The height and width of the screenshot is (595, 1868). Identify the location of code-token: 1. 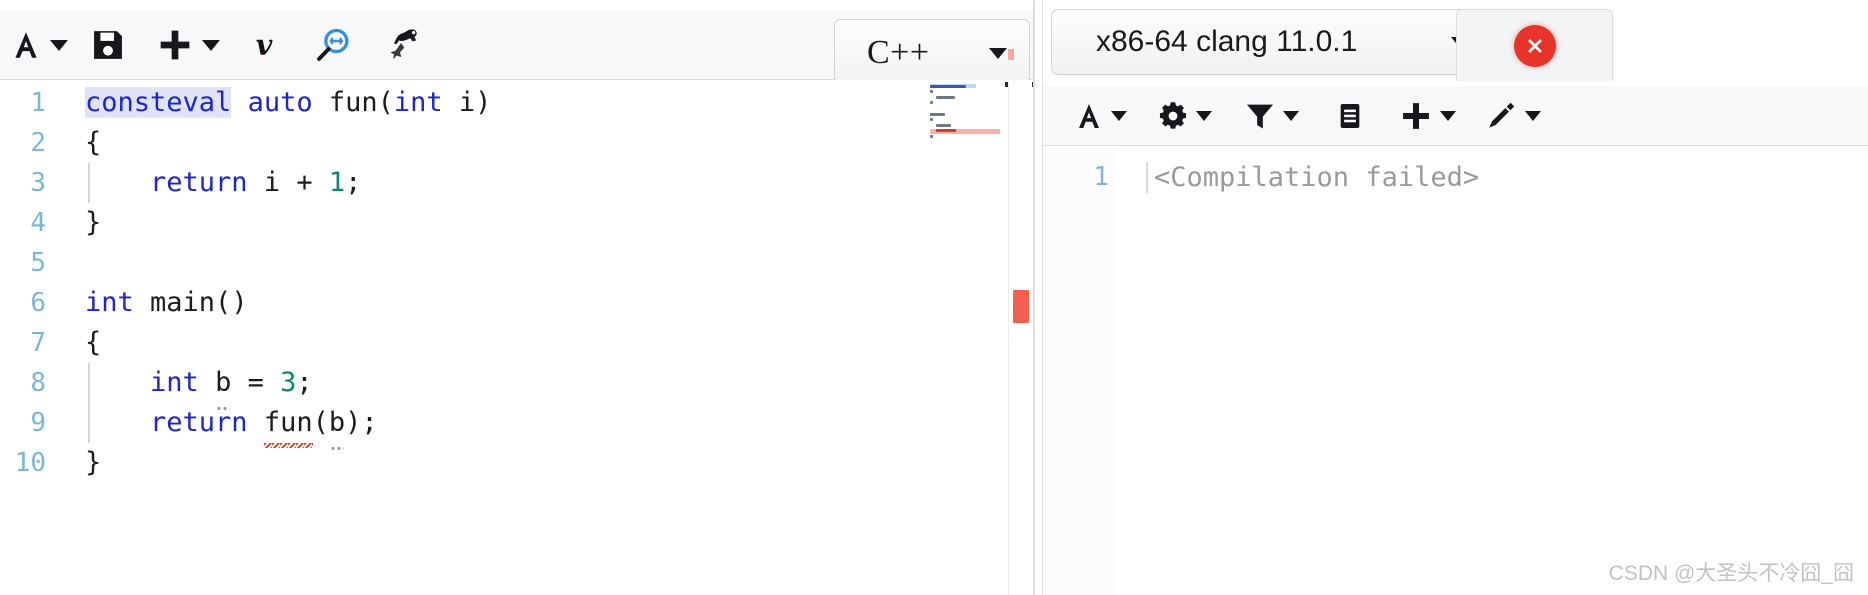
(337, 182).